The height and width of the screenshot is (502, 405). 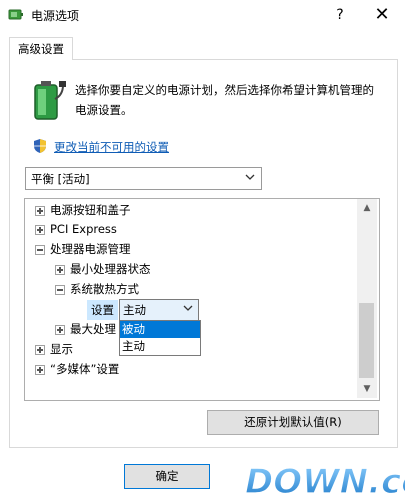 I want to click on scroll-down-arrow-icon: ▼, so click(x=367, y=389).